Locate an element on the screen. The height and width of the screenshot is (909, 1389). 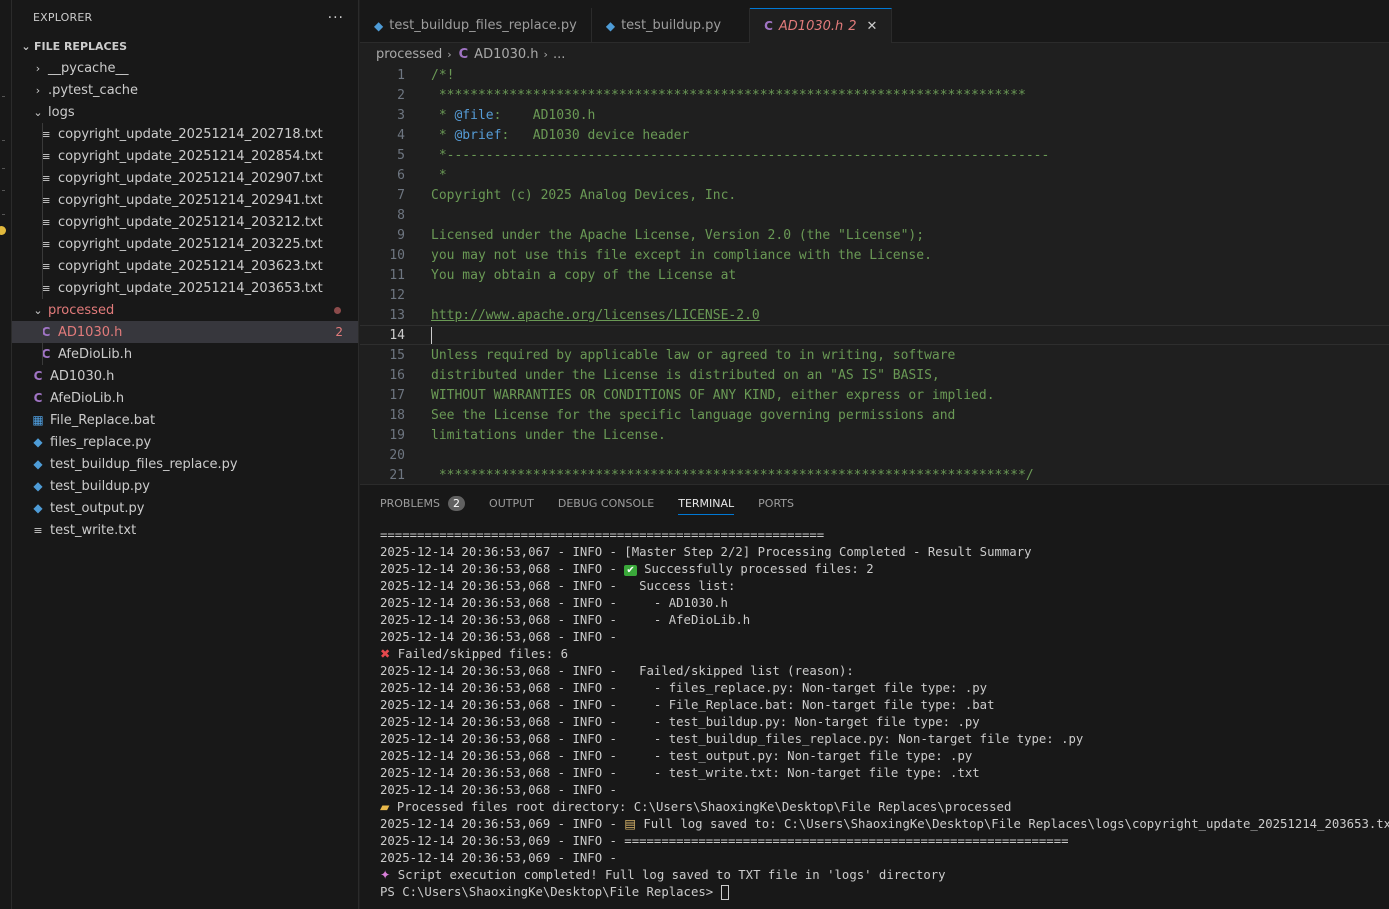
terminal-text: 2025-12-14 20:36:53,069 - INFO - is located at coordinates (502, 858).